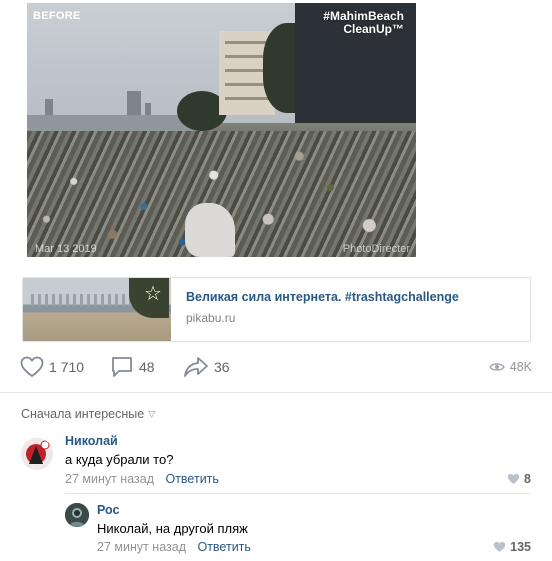 The image size is (552, 561). Describe the element at coordinates (134, 104) in the screenshot. I see `photo-skyline` at that location.